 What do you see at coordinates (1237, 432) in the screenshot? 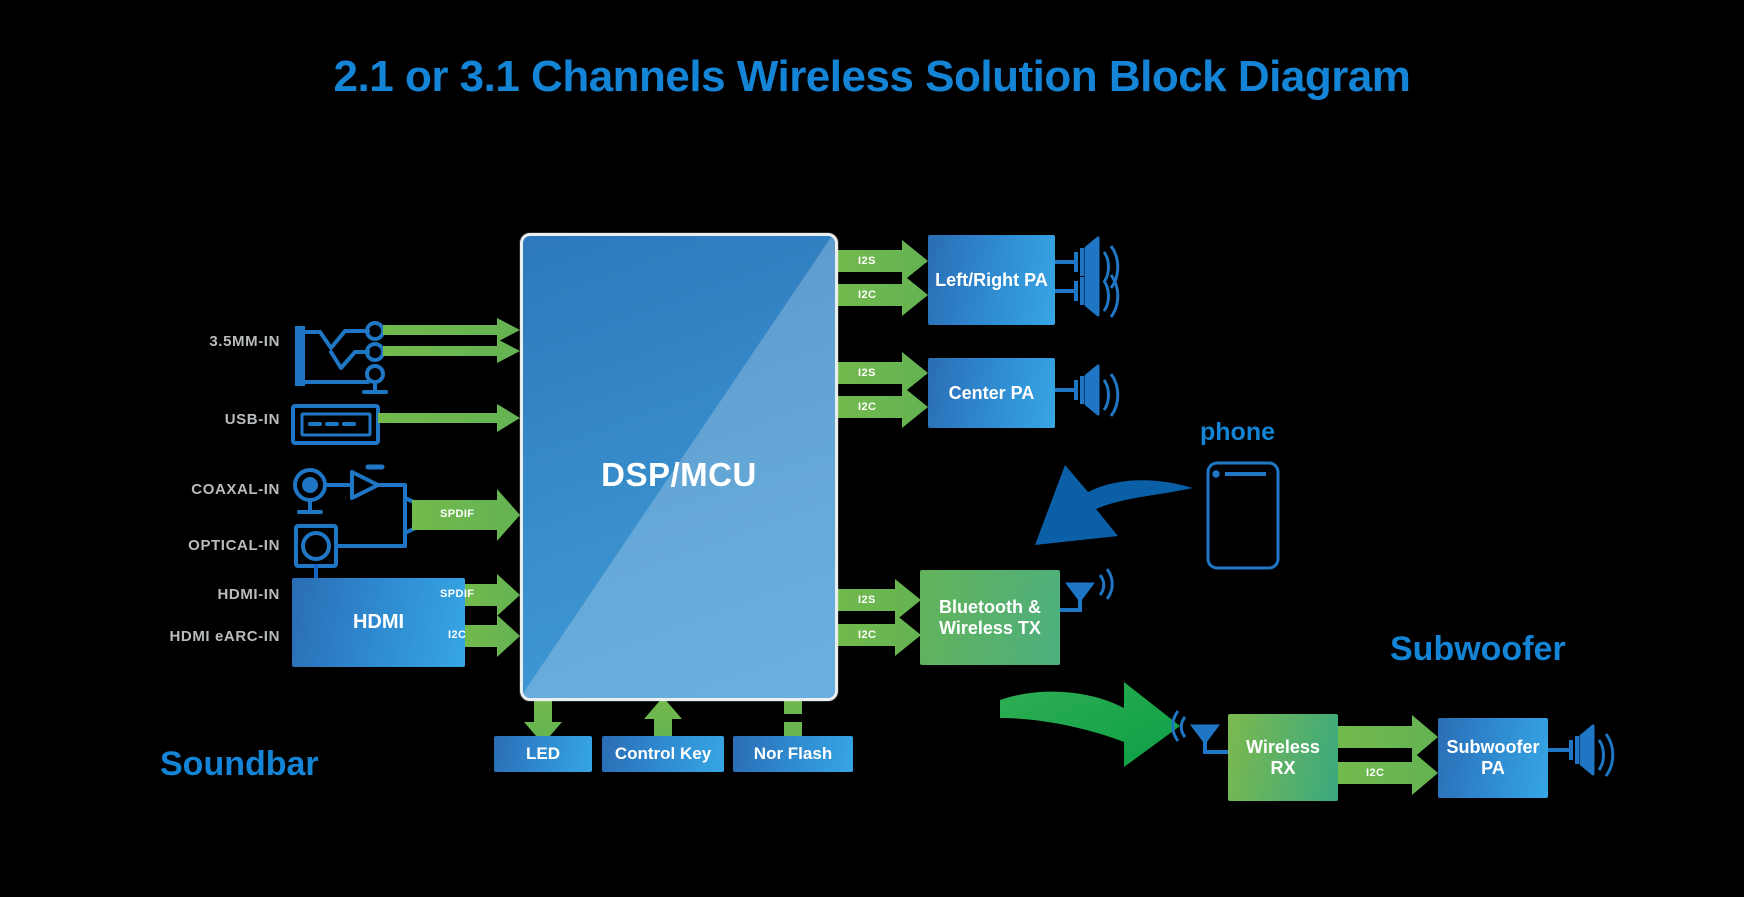
I see `phone-label: phone` at bounding box center [1237, 432].